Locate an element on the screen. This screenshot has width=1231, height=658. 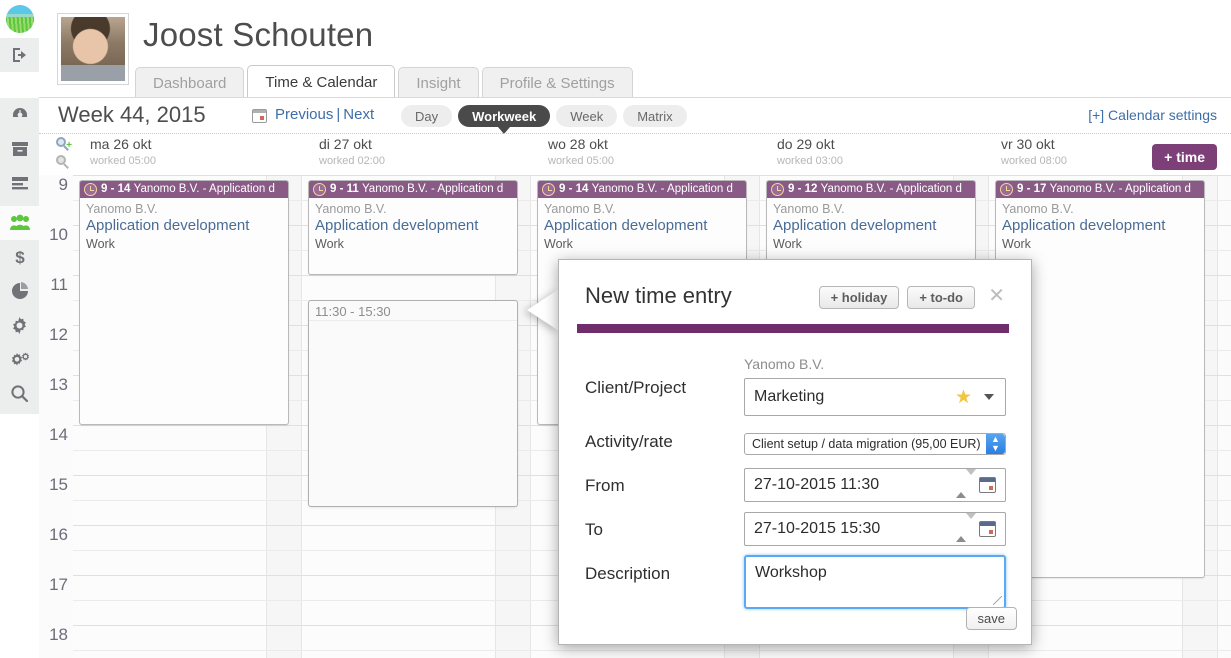
logout-icon is located at coordinates (19, 55).